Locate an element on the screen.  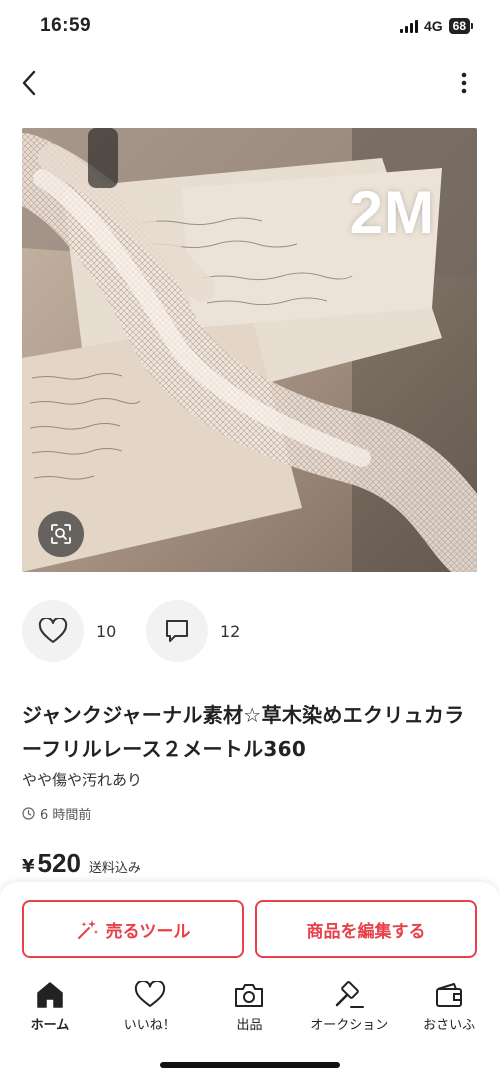
auction-hammer-icon is located at coordinates (350, 994).